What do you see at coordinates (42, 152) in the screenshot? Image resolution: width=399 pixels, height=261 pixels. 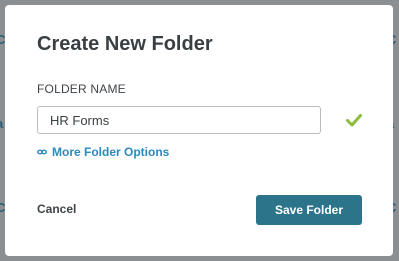 I see `link-icon` at bounding box center [42, 152].